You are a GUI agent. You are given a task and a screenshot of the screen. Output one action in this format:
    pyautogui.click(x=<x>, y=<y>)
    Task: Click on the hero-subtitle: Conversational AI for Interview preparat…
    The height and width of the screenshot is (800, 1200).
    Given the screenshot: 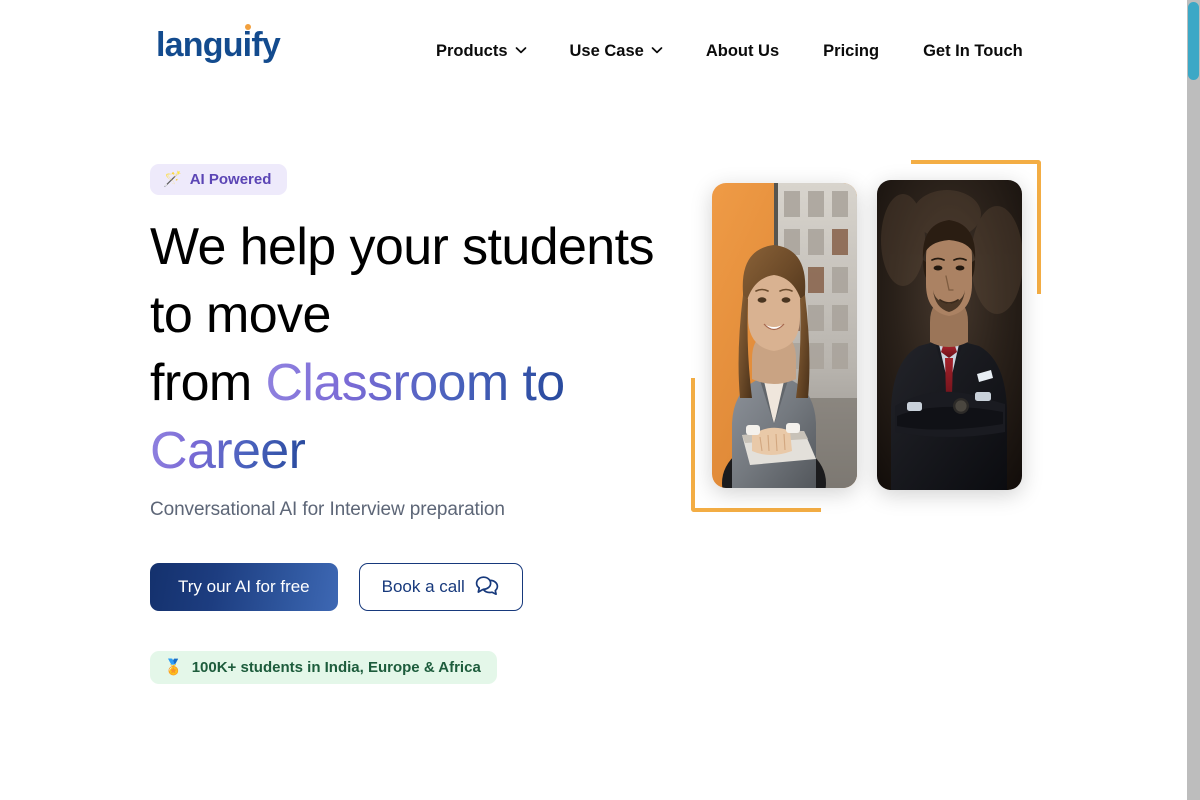 What is the action you would take?
    pyautogui.click(x=327, y=509)
    